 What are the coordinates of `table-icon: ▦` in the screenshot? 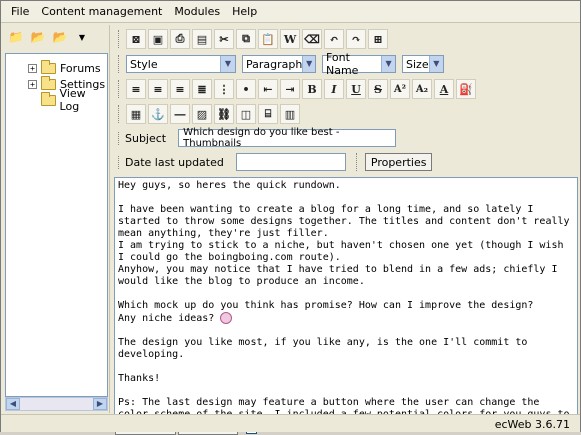 It's located at (136, 114).